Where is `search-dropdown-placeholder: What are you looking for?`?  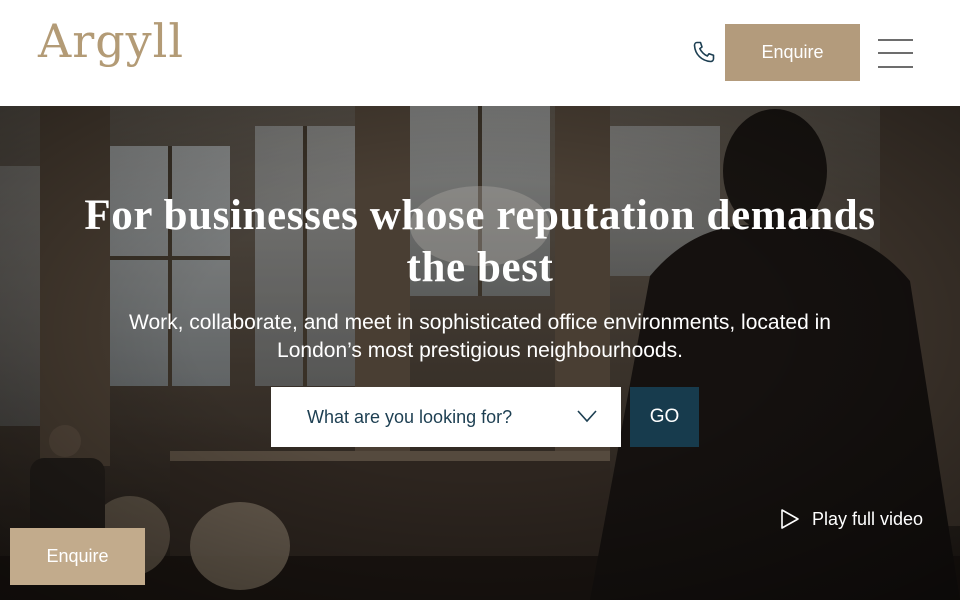
search-dropdown-placeholder: What are you looking for? is located at coordinates (410, 416).